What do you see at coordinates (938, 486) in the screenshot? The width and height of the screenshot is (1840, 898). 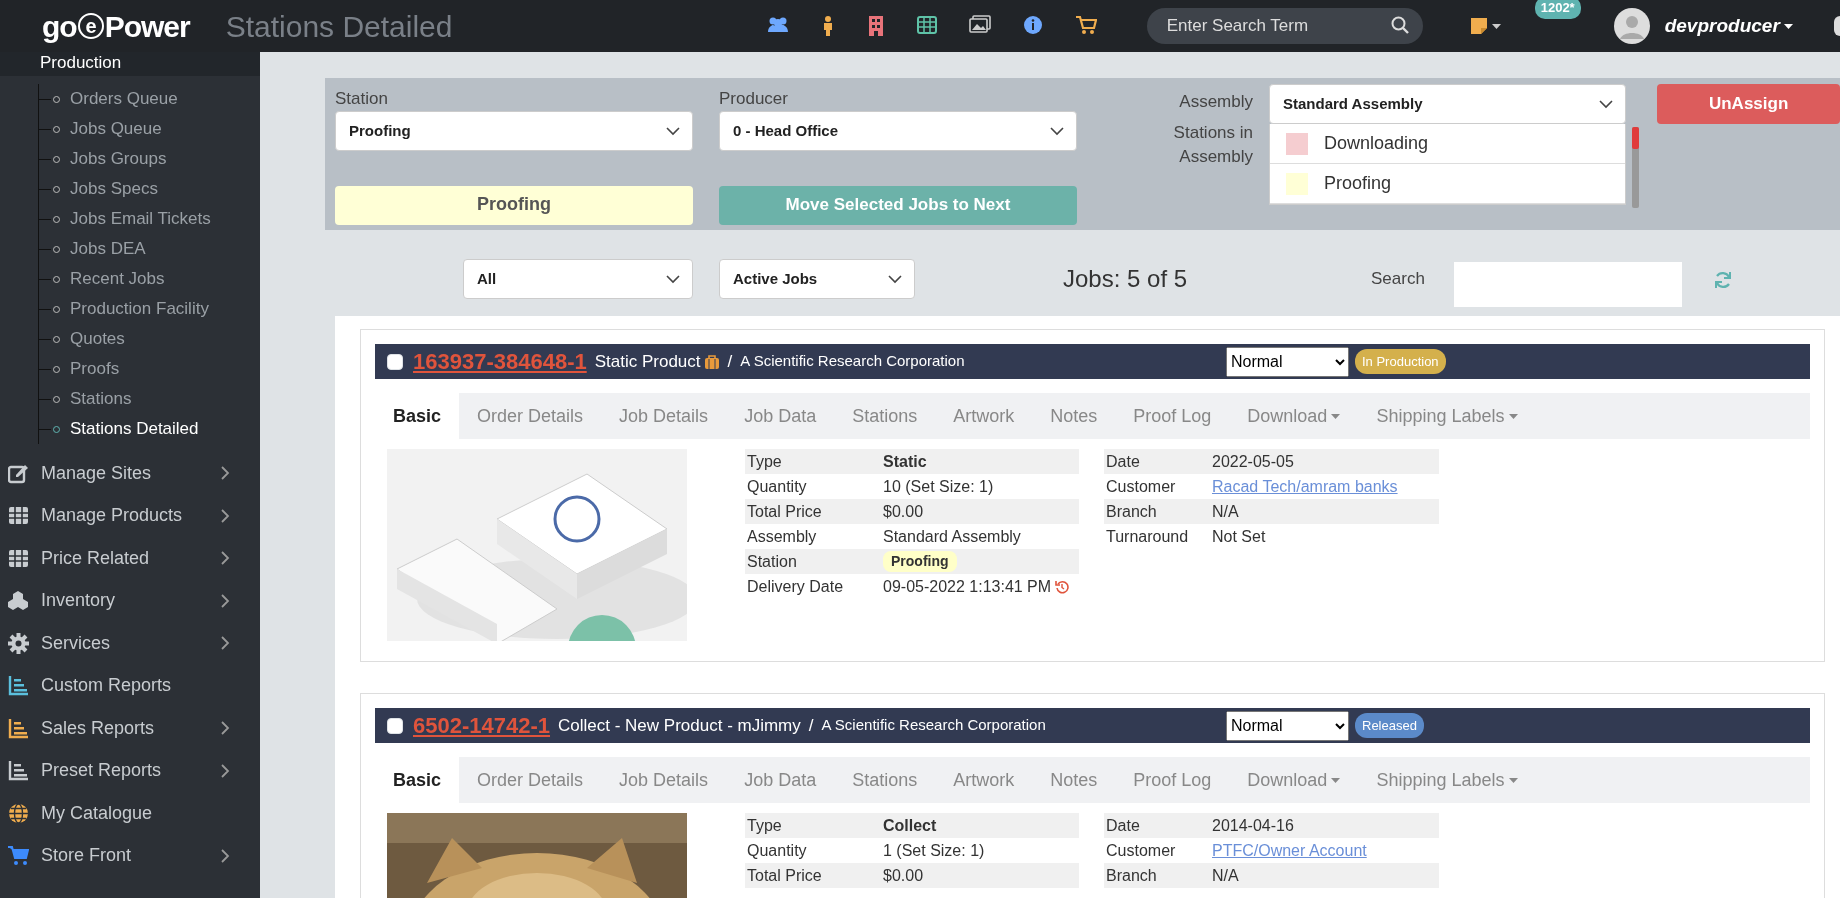 I see `detail-value: 10 (Set Size: 1)` at bounding box center [938, 486].